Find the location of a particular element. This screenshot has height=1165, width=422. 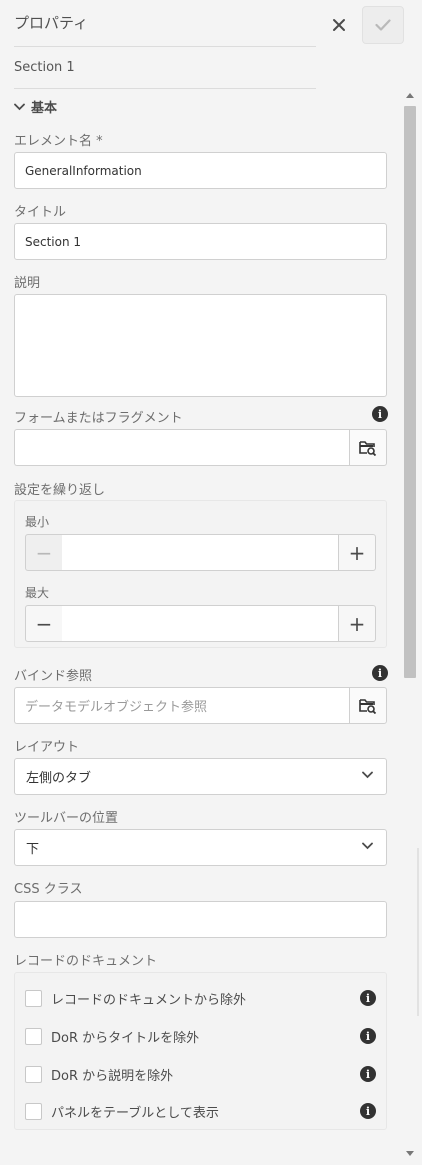

basic-section-toggle: 基本 is located at coordinates (35, 106).